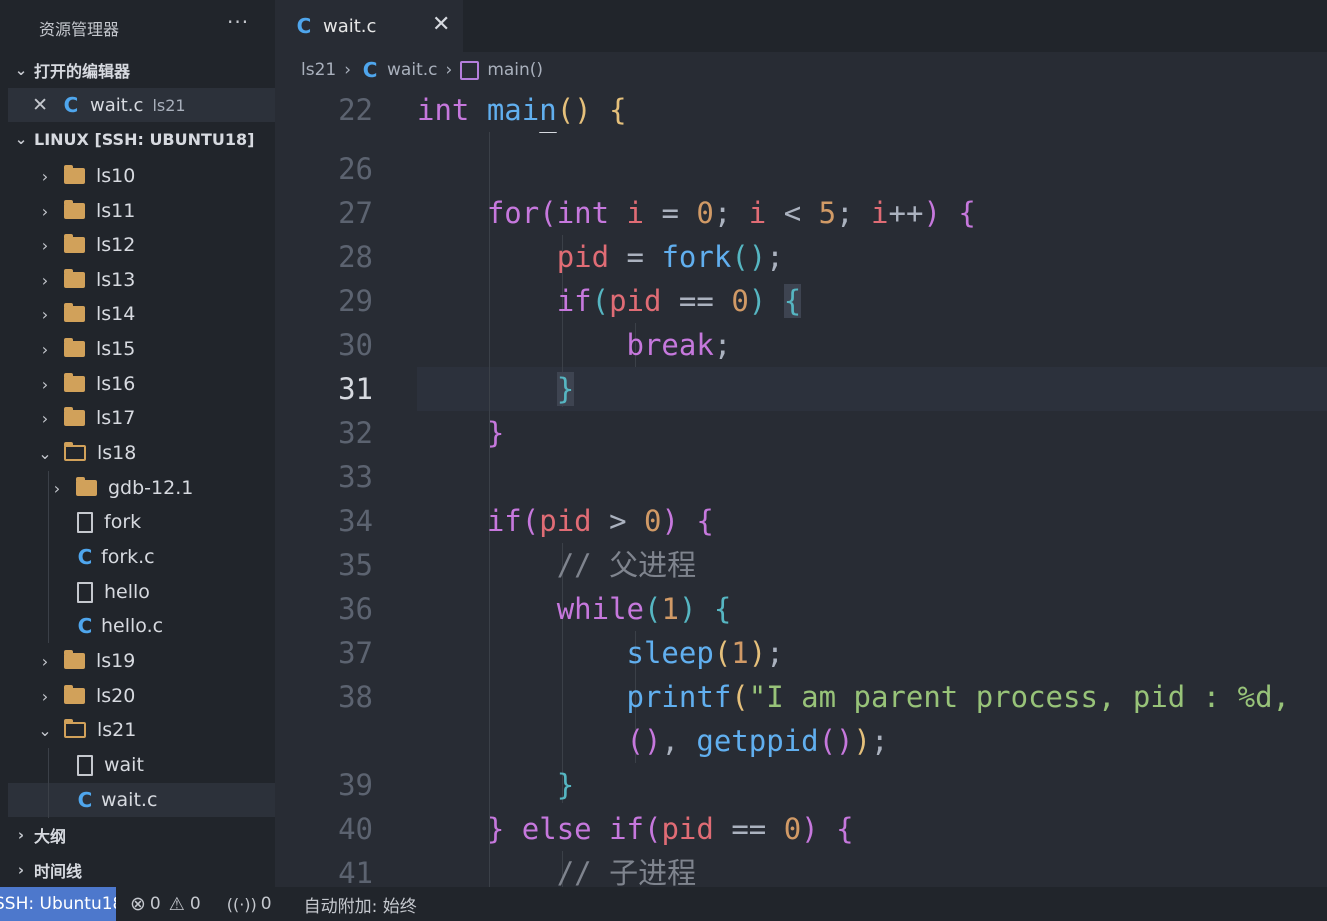  What do you see at coordinates (141, 211) in the screenshot?
I see `tree-item-ls11: › ls11` at bounding box center [141, 211].